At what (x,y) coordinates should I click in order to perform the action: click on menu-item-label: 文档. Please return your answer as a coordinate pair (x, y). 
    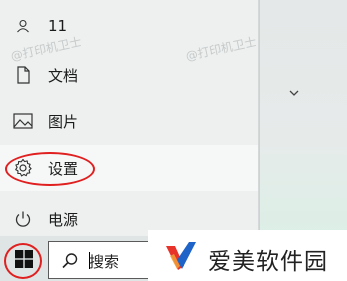
    Looking at the image, I should click on (63, 75).